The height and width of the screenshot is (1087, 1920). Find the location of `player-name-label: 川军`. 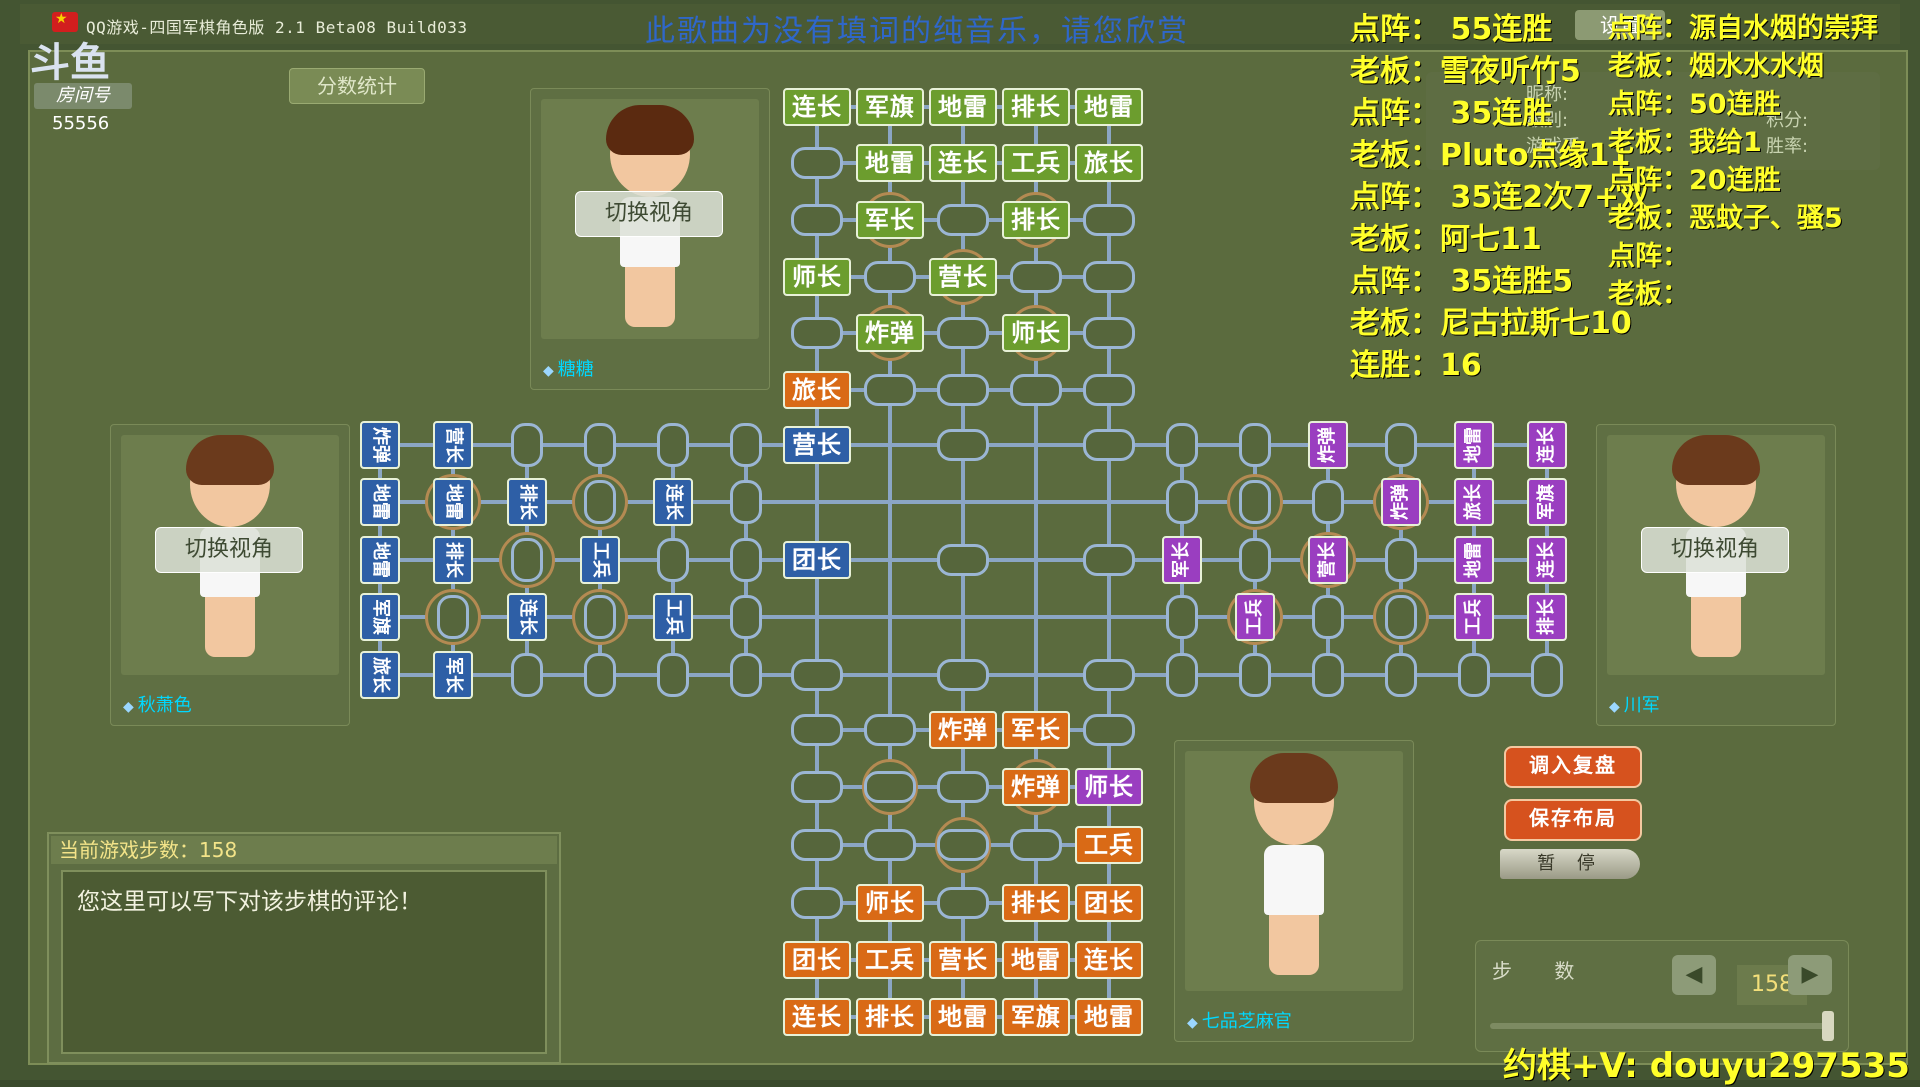

player-name-label: 川军 is located at coordinates (1641, 705).